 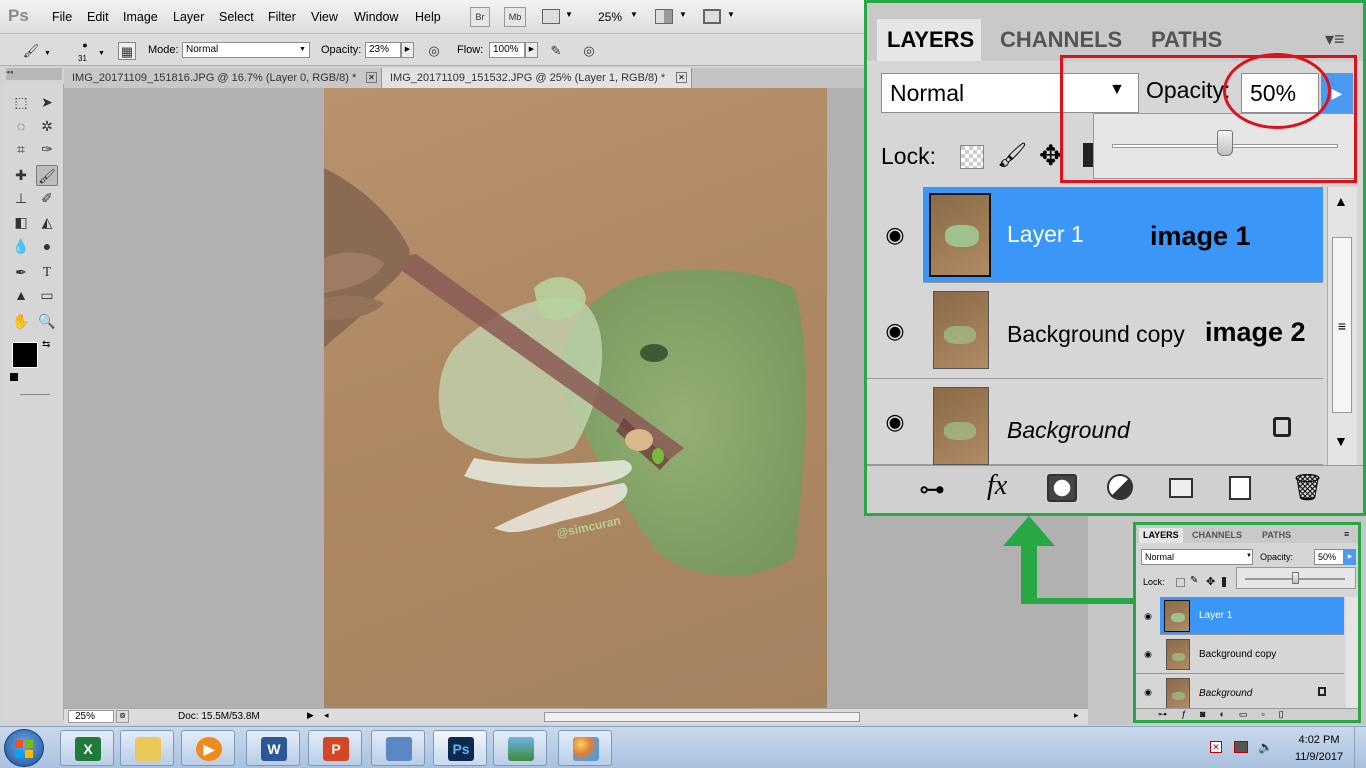 What do you see at coordinates (21, 222) in the screenshot?
I see `eraser-tool-icon: ◧` at bounding box center [21, 222].